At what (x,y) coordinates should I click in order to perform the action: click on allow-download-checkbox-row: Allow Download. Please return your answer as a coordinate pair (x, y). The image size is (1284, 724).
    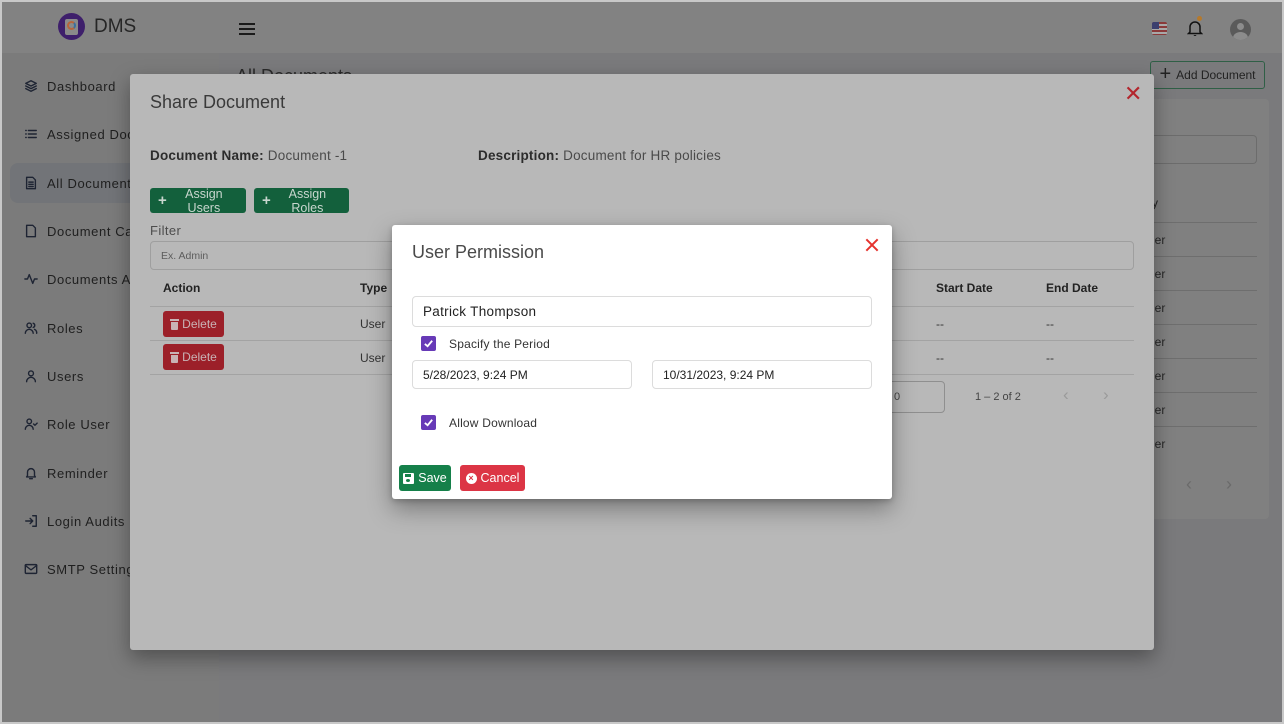
    Looking at the image, I should click on (479, 422).